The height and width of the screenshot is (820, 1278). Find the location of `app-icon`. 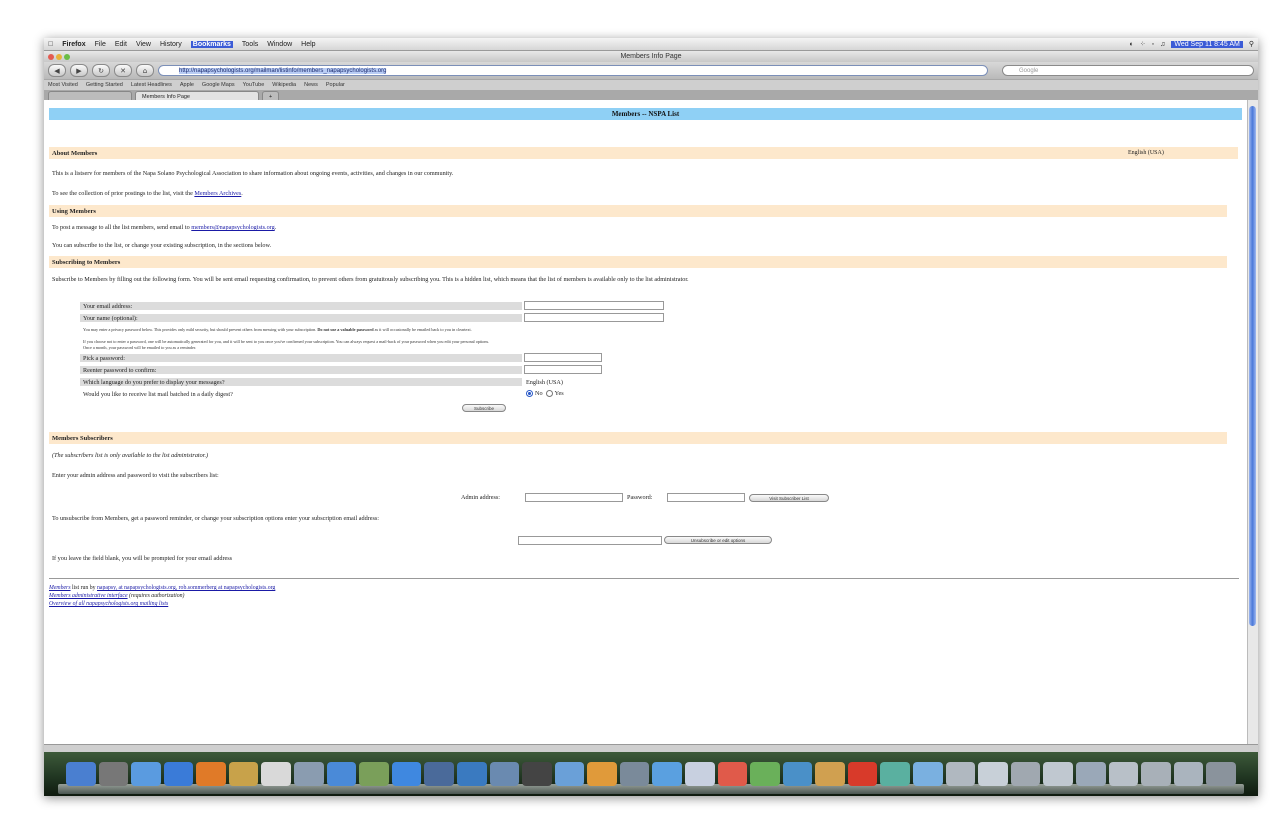

app-icon is located at coordinates (895, 774).